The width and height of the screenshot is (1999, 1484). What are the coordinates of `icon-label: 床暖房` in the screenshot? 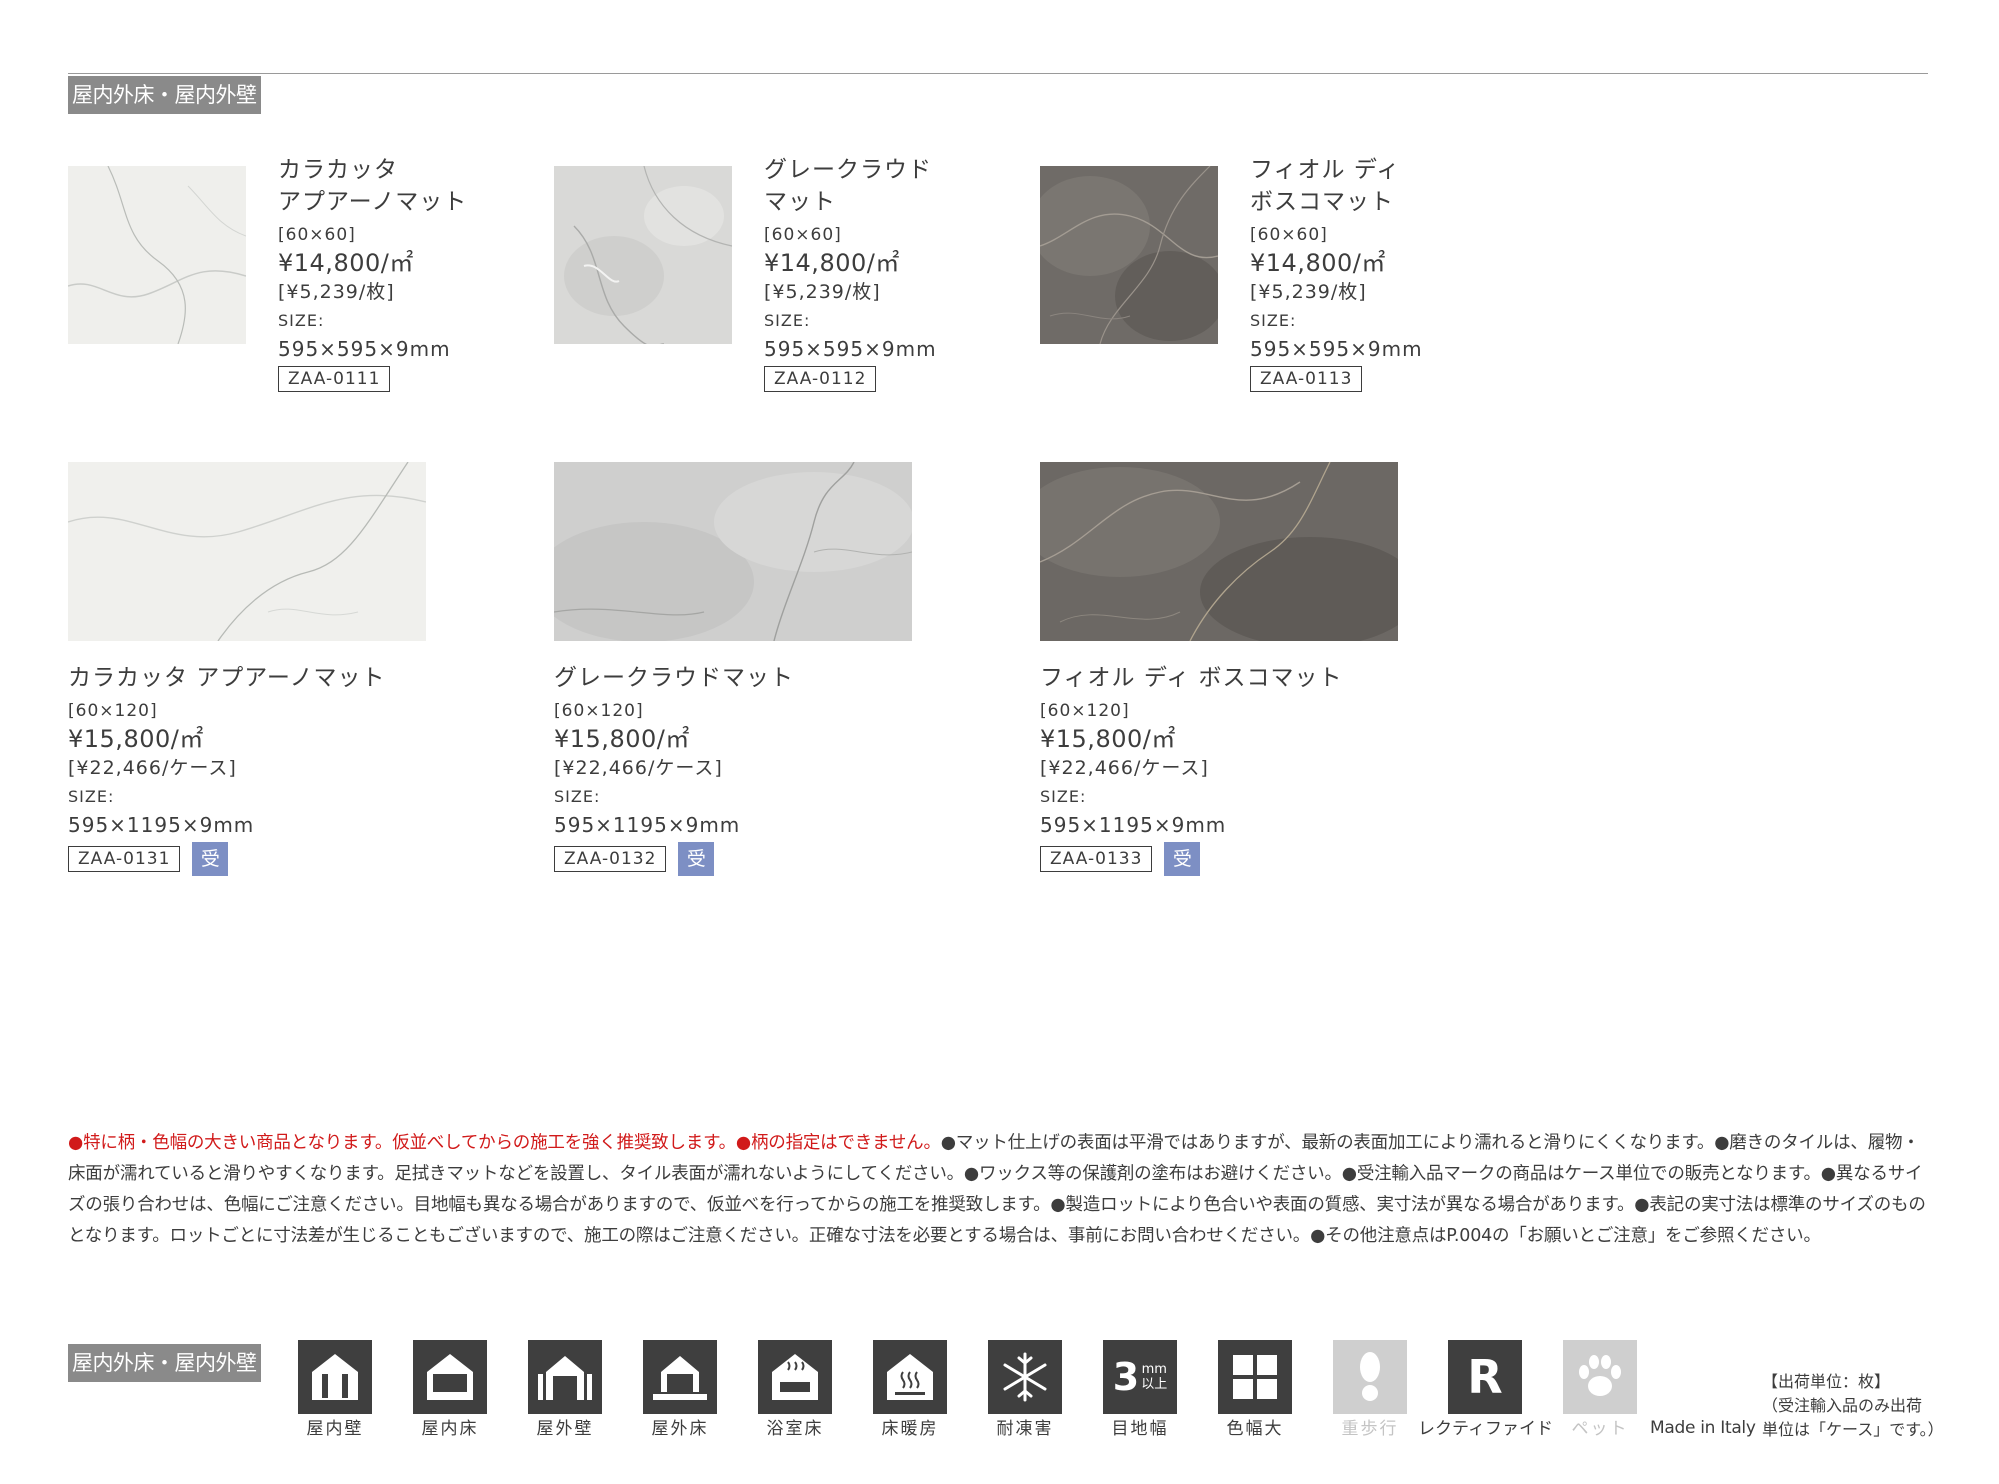 It's located at (910, 1429).